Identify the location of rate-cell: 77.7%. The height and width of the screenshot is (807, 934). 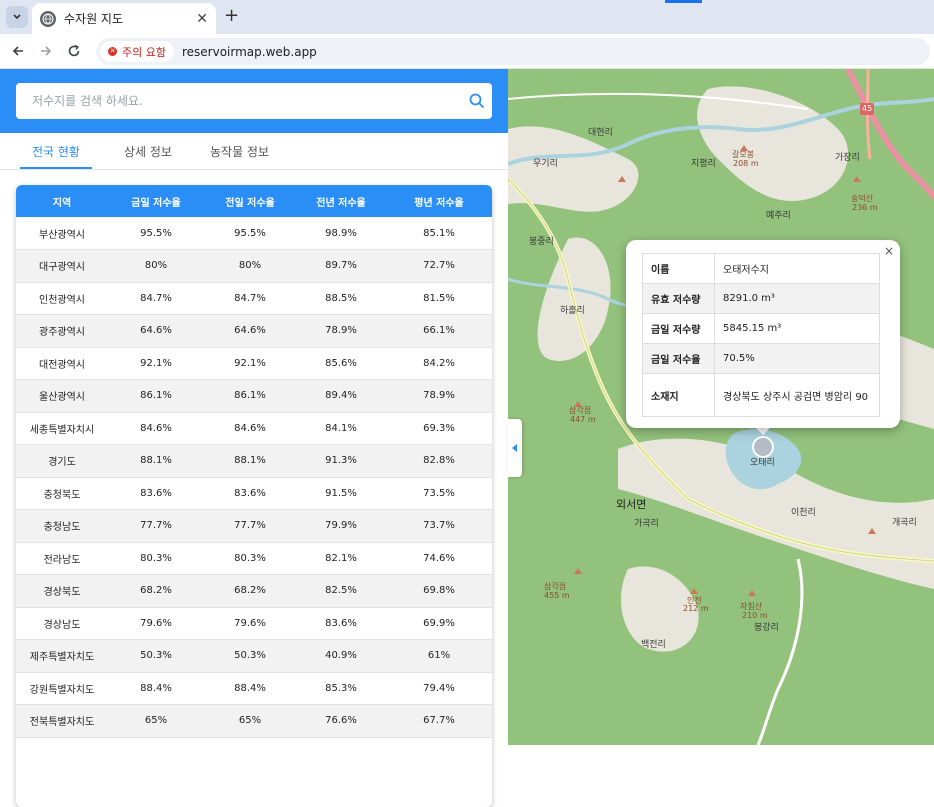
(250, 526).